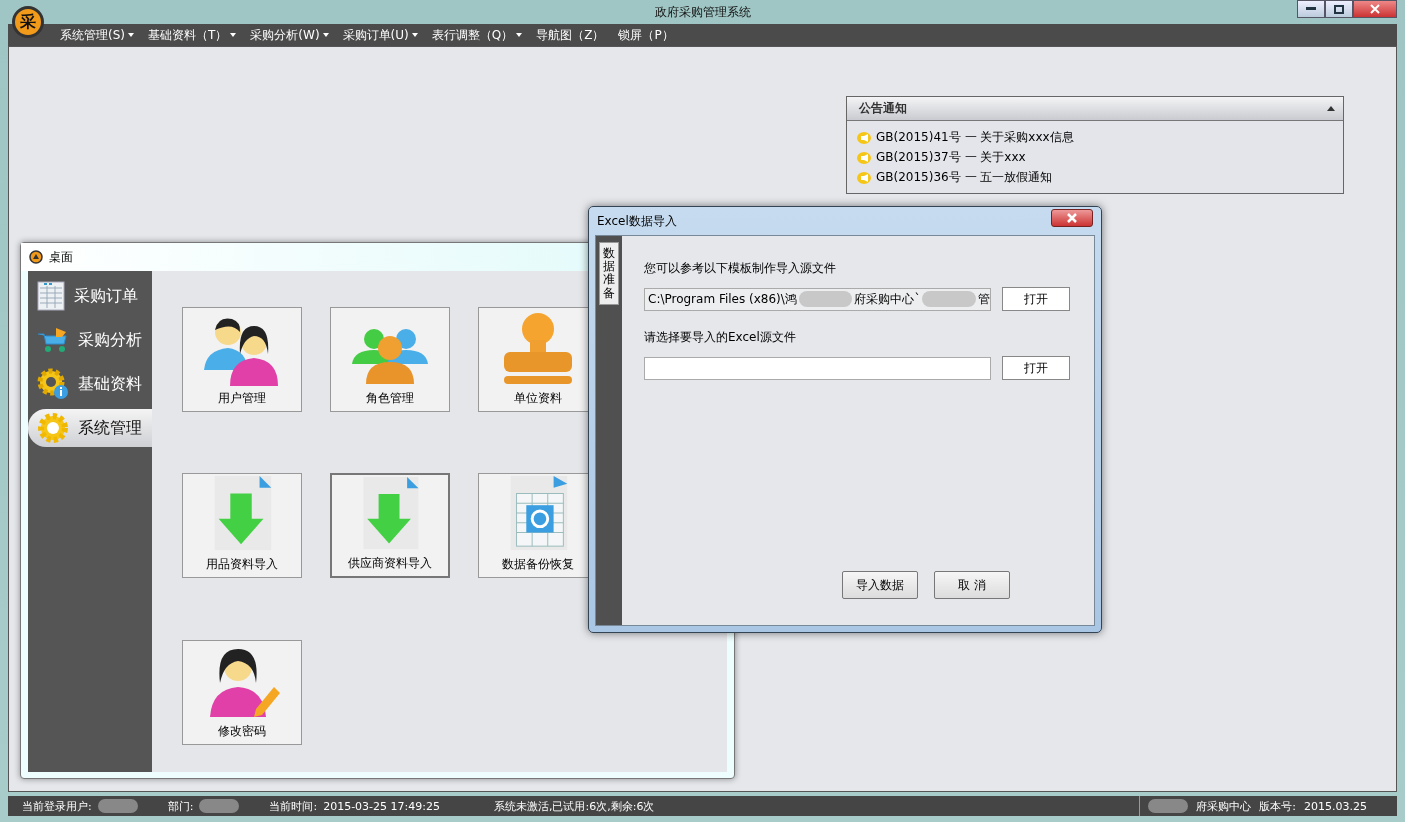  Describe the element at coordinates (180, 806) in the screenshot. I see `status-label: 部门:` at that location.